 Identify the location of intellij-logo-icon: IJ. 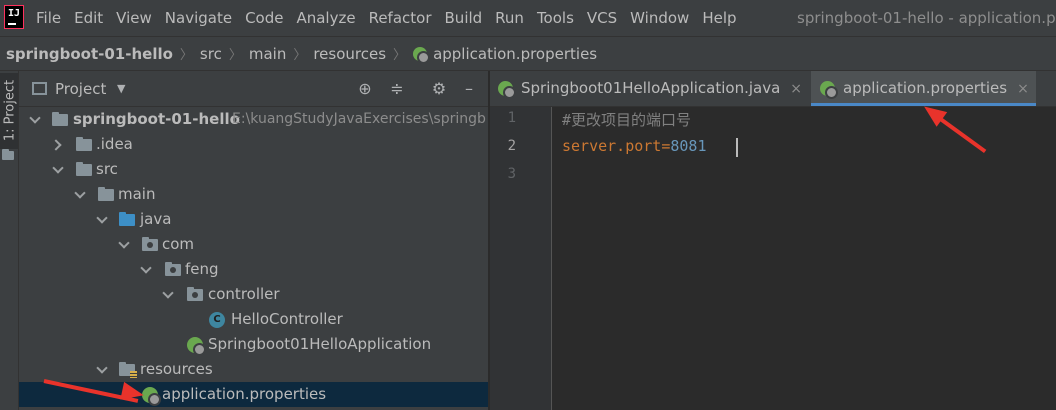
(14, 17).